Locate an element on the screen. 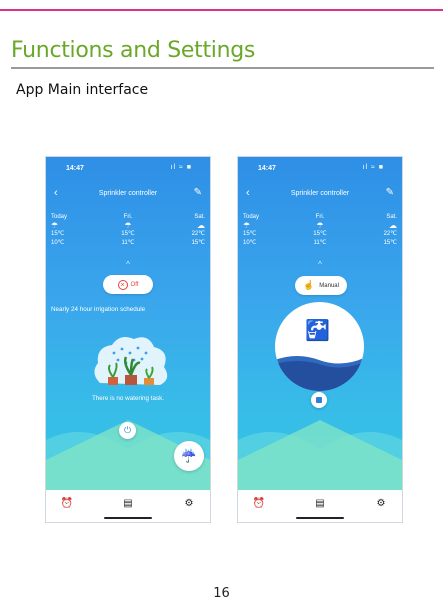  stop-icon is located at coordinates (319, 400).